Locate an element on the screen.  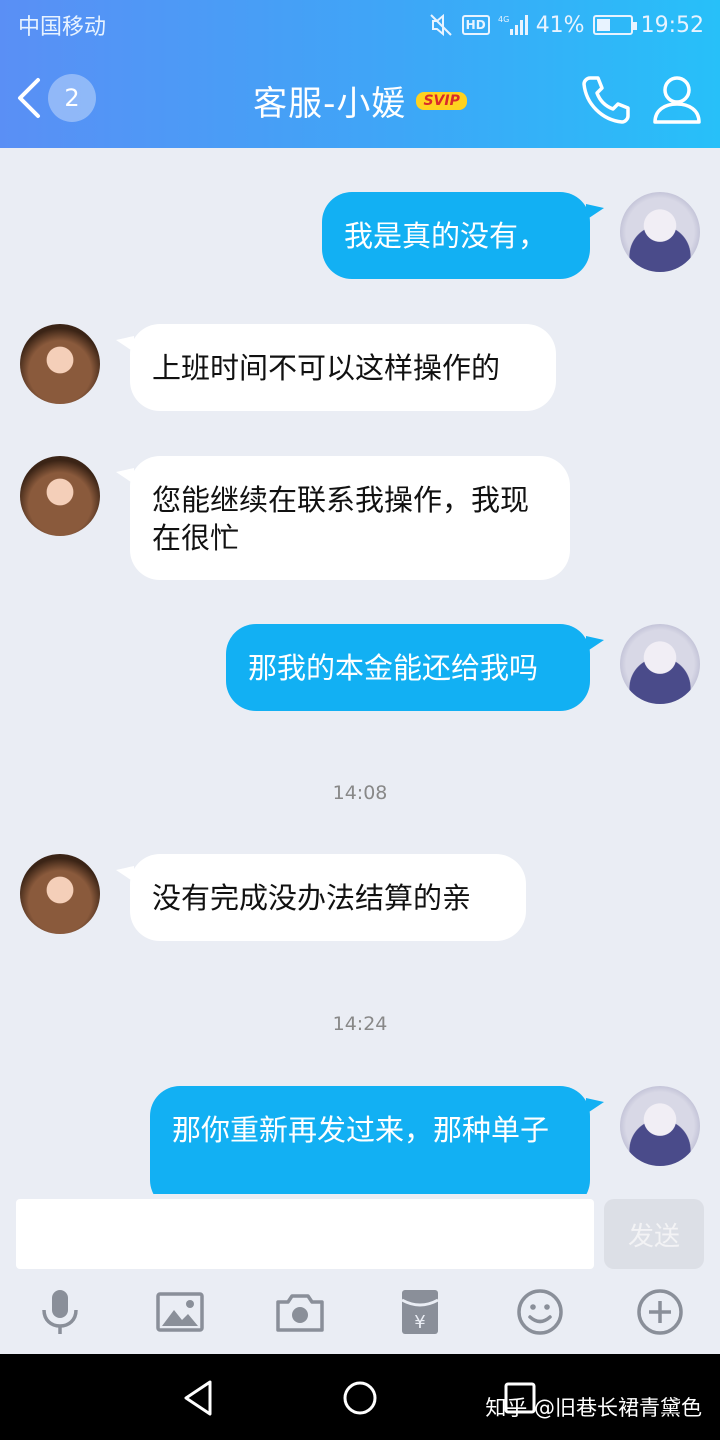
nav-bar: 2 客服-小媛 SVIP is located at coordinates (360, 99).